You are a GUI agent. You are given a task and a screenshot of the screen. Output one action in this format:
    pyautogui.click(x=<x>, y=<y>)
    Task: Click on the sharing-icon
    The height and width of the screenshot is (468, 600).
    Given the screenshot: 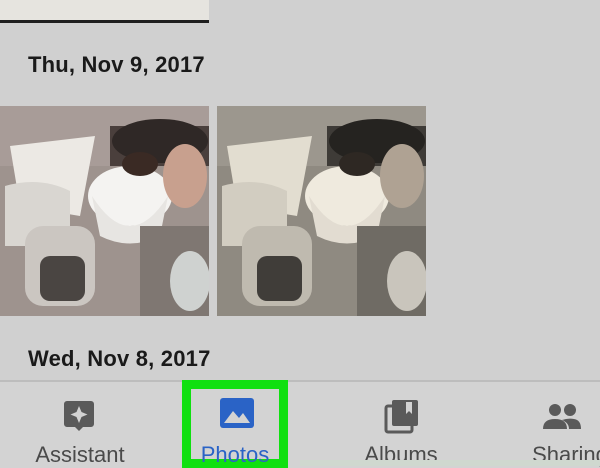 What is the action you would take?
    pyautogui.click(x=562, y=418)
    